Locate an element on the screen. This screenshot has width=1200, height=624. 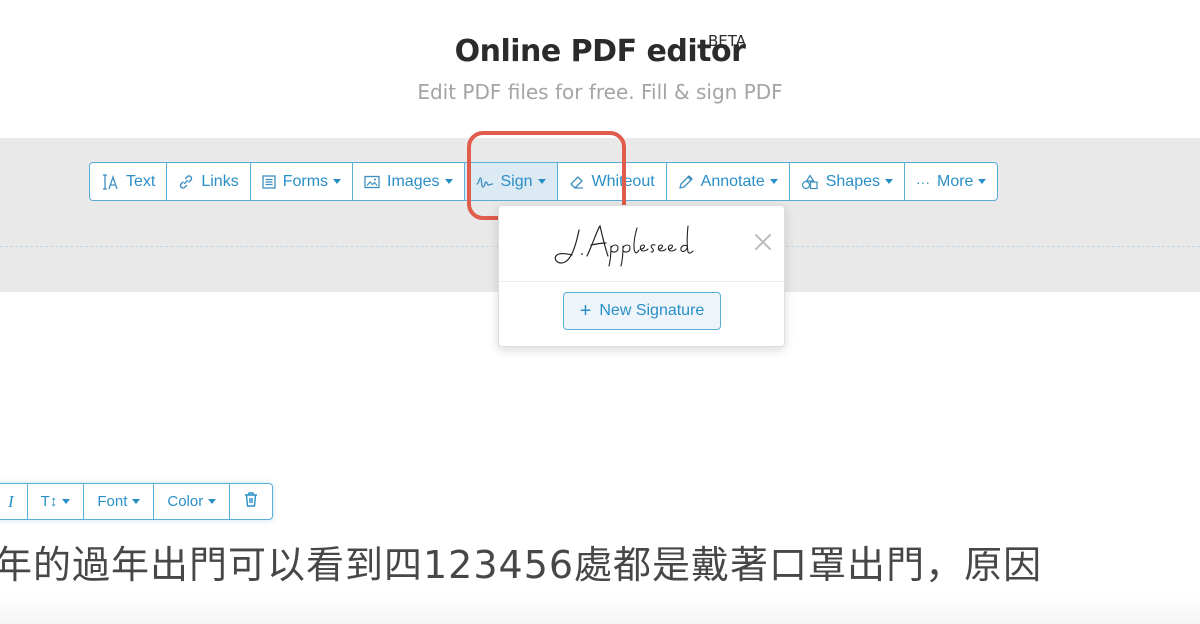
shapes-icon is located at coordinates (810, 181).